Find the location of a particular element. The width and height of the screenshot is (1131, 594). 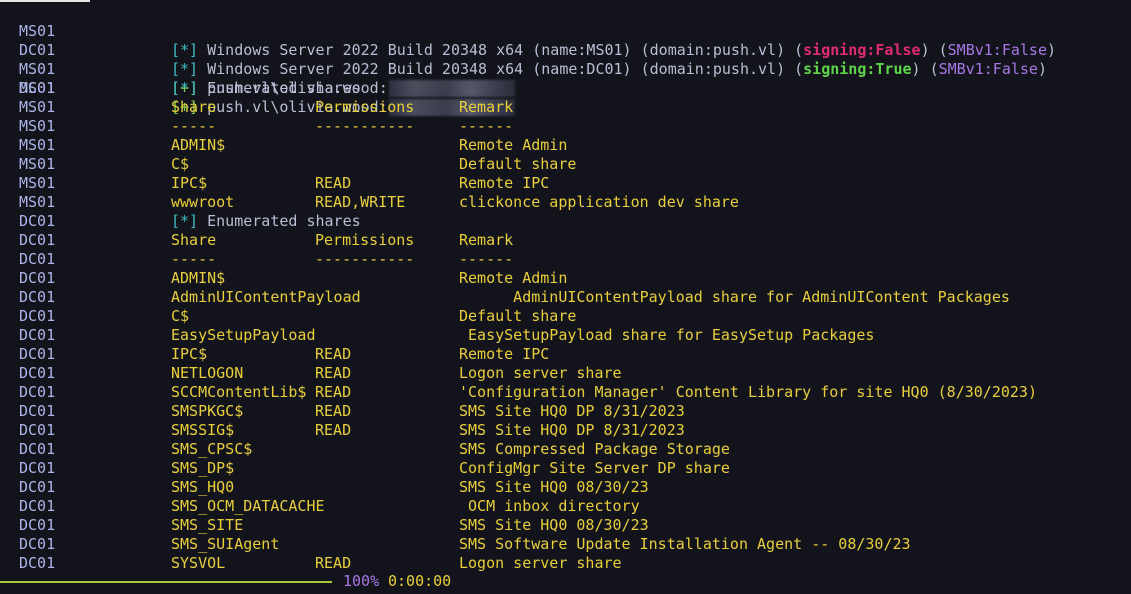

share-remark: Logon server share is located at coordinates (540, 563).